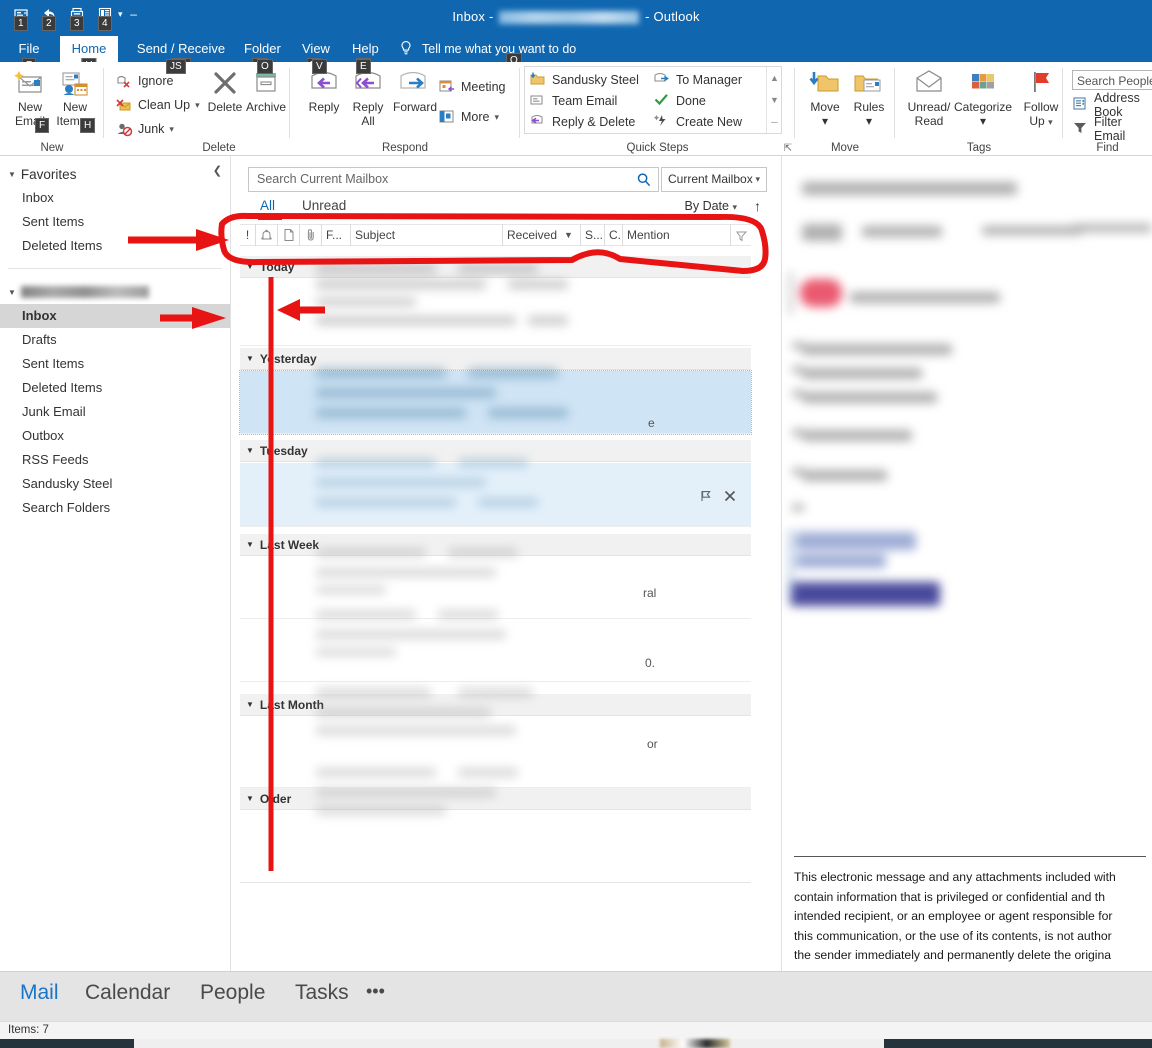  What do you see at coordinates (711, 206) in the screenshot?
I see `sort-by-date-dropdown: By Date ▾` at bounding box center [711, 206].